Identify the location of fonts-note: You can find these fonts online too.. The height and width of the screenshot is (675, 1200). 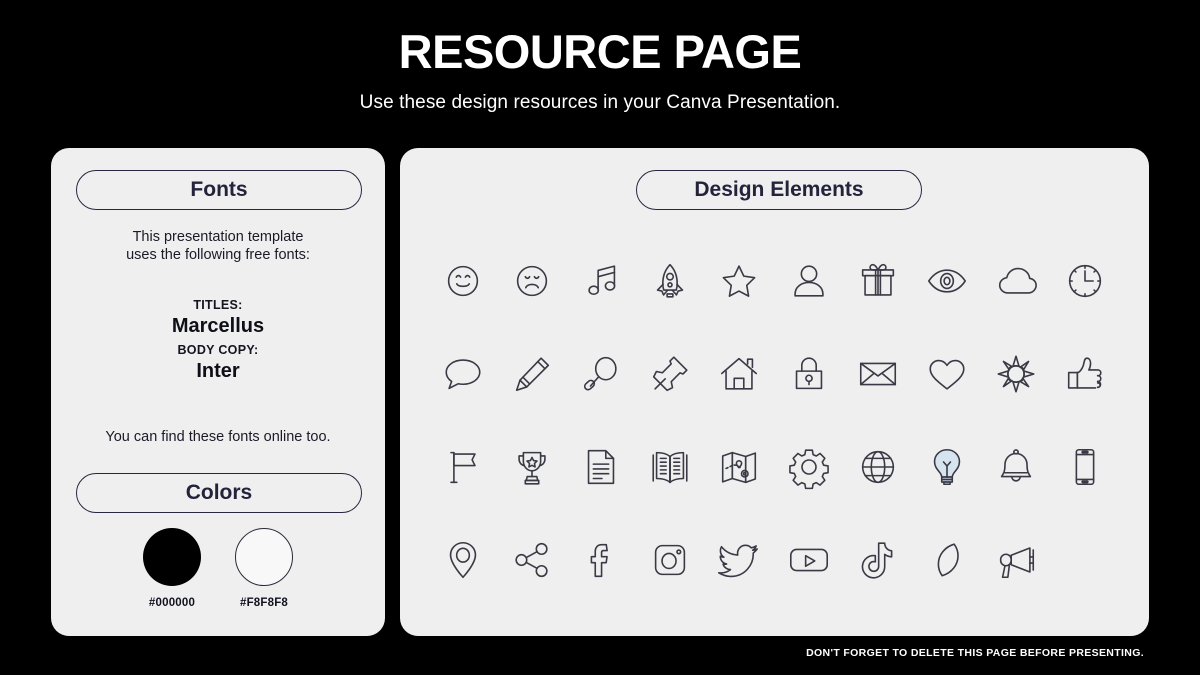
(218, 437).